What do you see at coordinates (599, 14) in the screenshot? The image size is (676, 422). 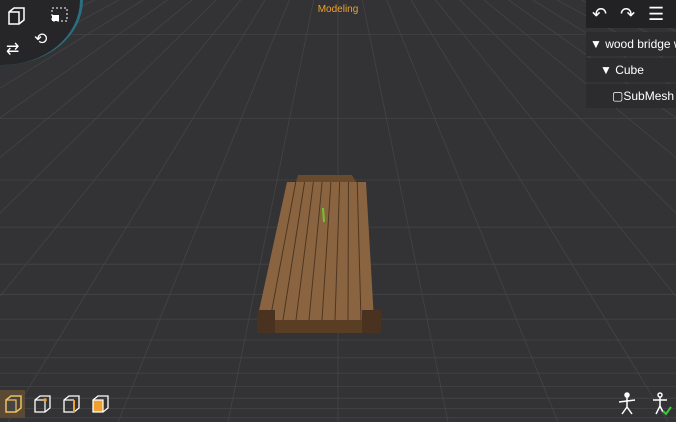 I see `undo-icon: ↶` at bounding box center [599, 14].